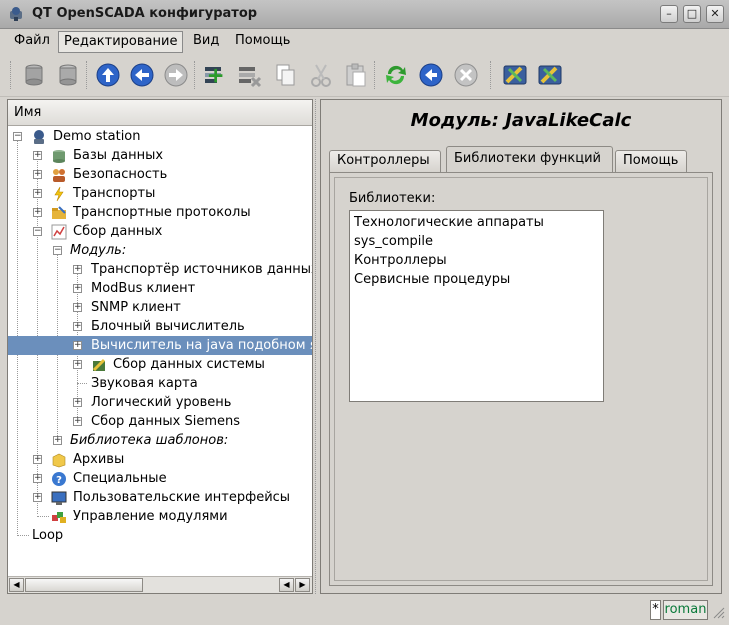 This screenshot has height=625, width=729. Describe the element at coordinates (476, 241) in the screenshot. I see `list-item: sys_compile` at that location.